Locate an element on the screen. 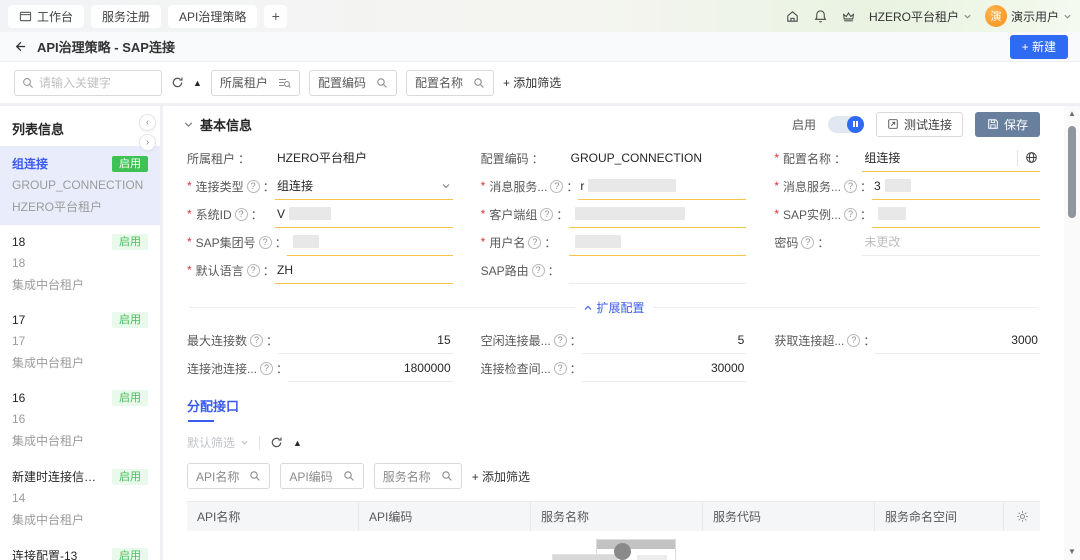 This screenshot has height=560, width=1080. field-label: * 连接类型 ? ： is located at coordinates (231, 186).